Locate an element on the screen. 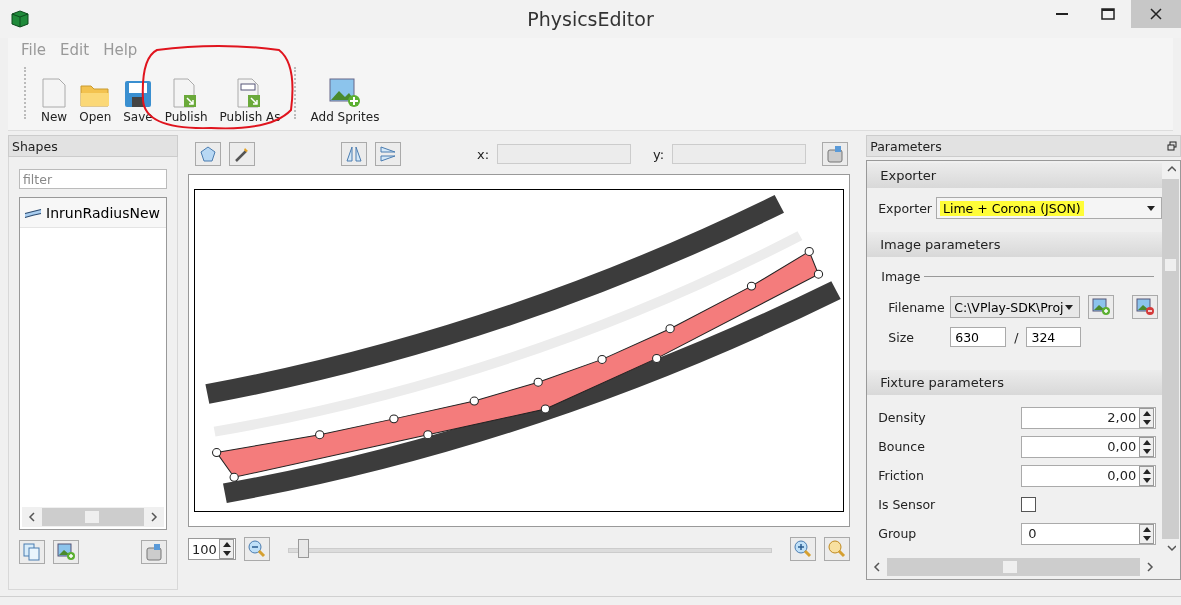 The image size is (1181, 605). close-button is located at coordinates (1156, 14).